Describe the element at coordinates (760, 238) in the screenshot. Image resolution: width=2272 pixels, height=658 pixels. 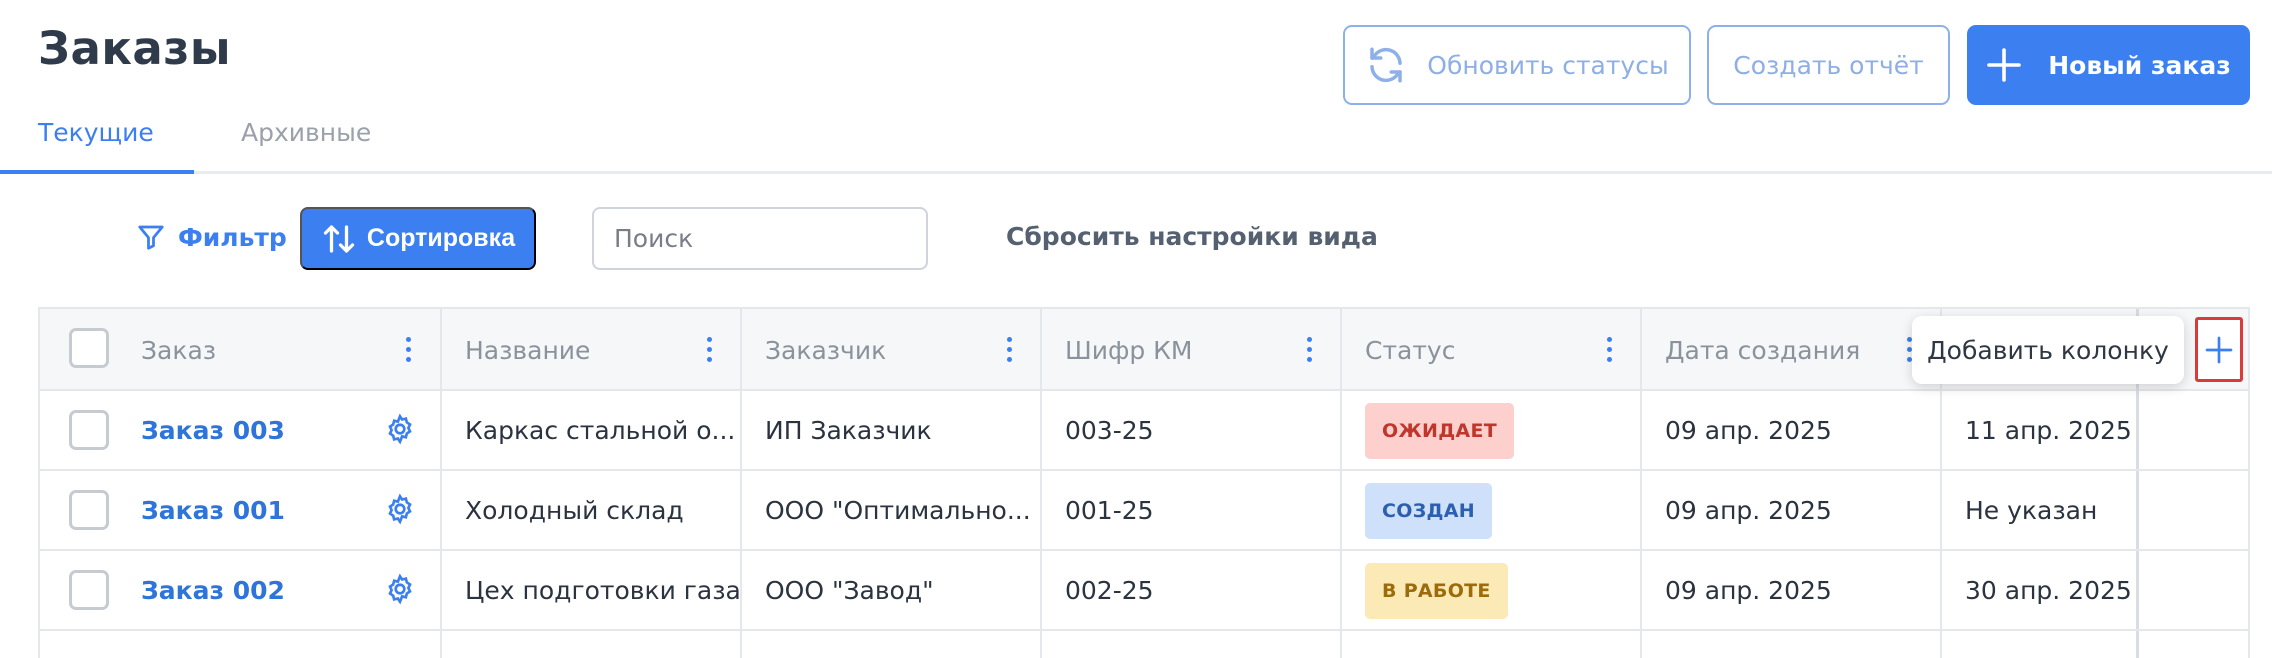
I see `search-input` at that location.